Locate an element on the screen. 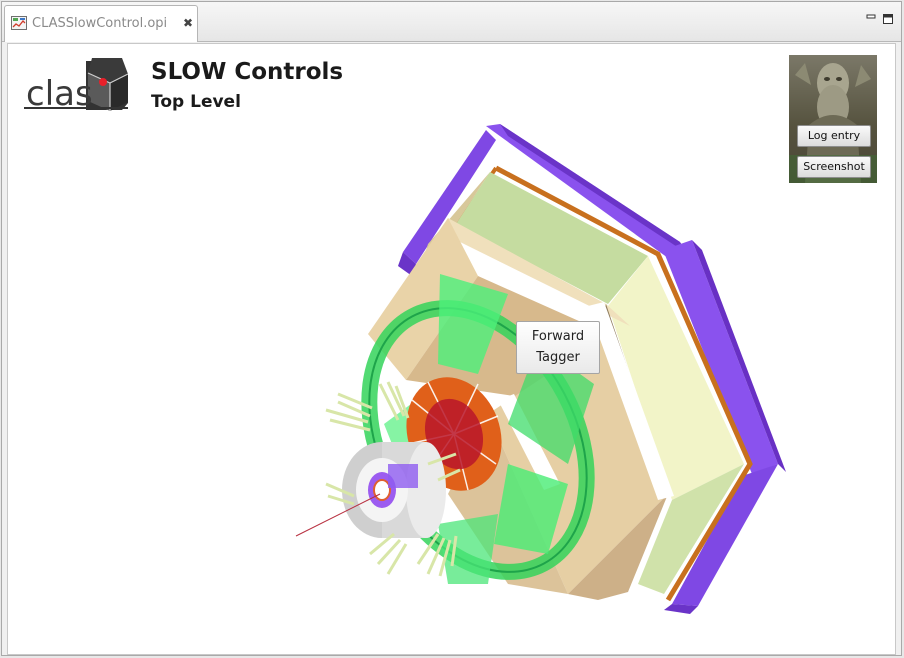  forward-tagger-label-line1: Forward is located at coordinates (558, 336).